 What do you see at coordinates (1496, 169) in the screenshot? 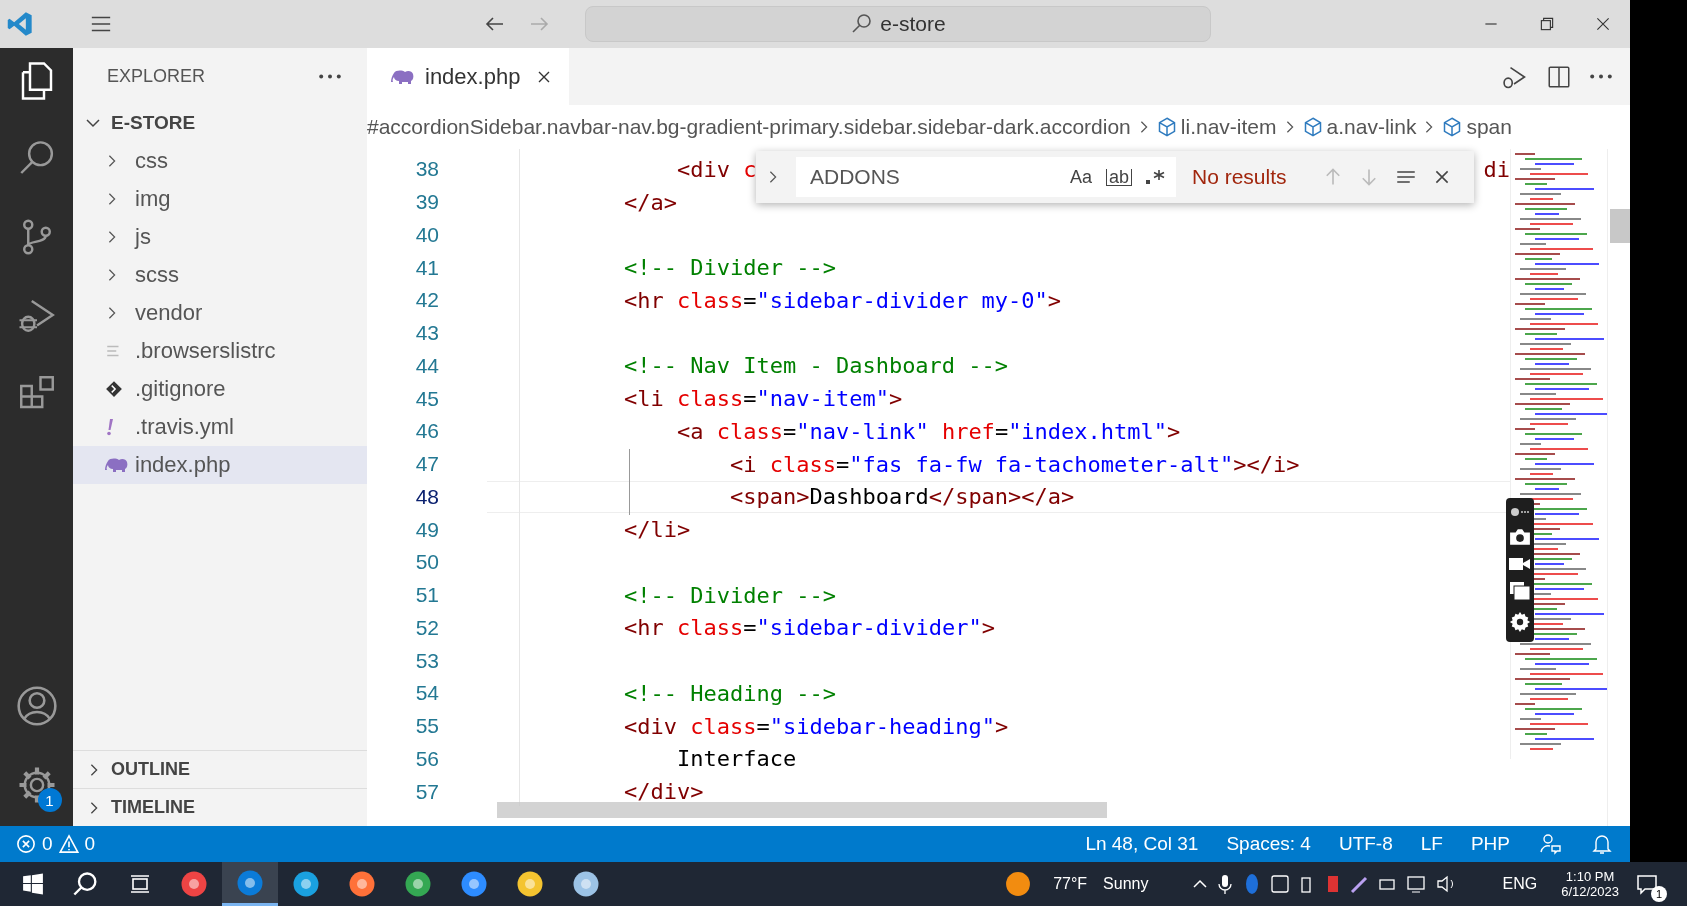
I see `code-fragment: di` at bounding box center [1496, 169].